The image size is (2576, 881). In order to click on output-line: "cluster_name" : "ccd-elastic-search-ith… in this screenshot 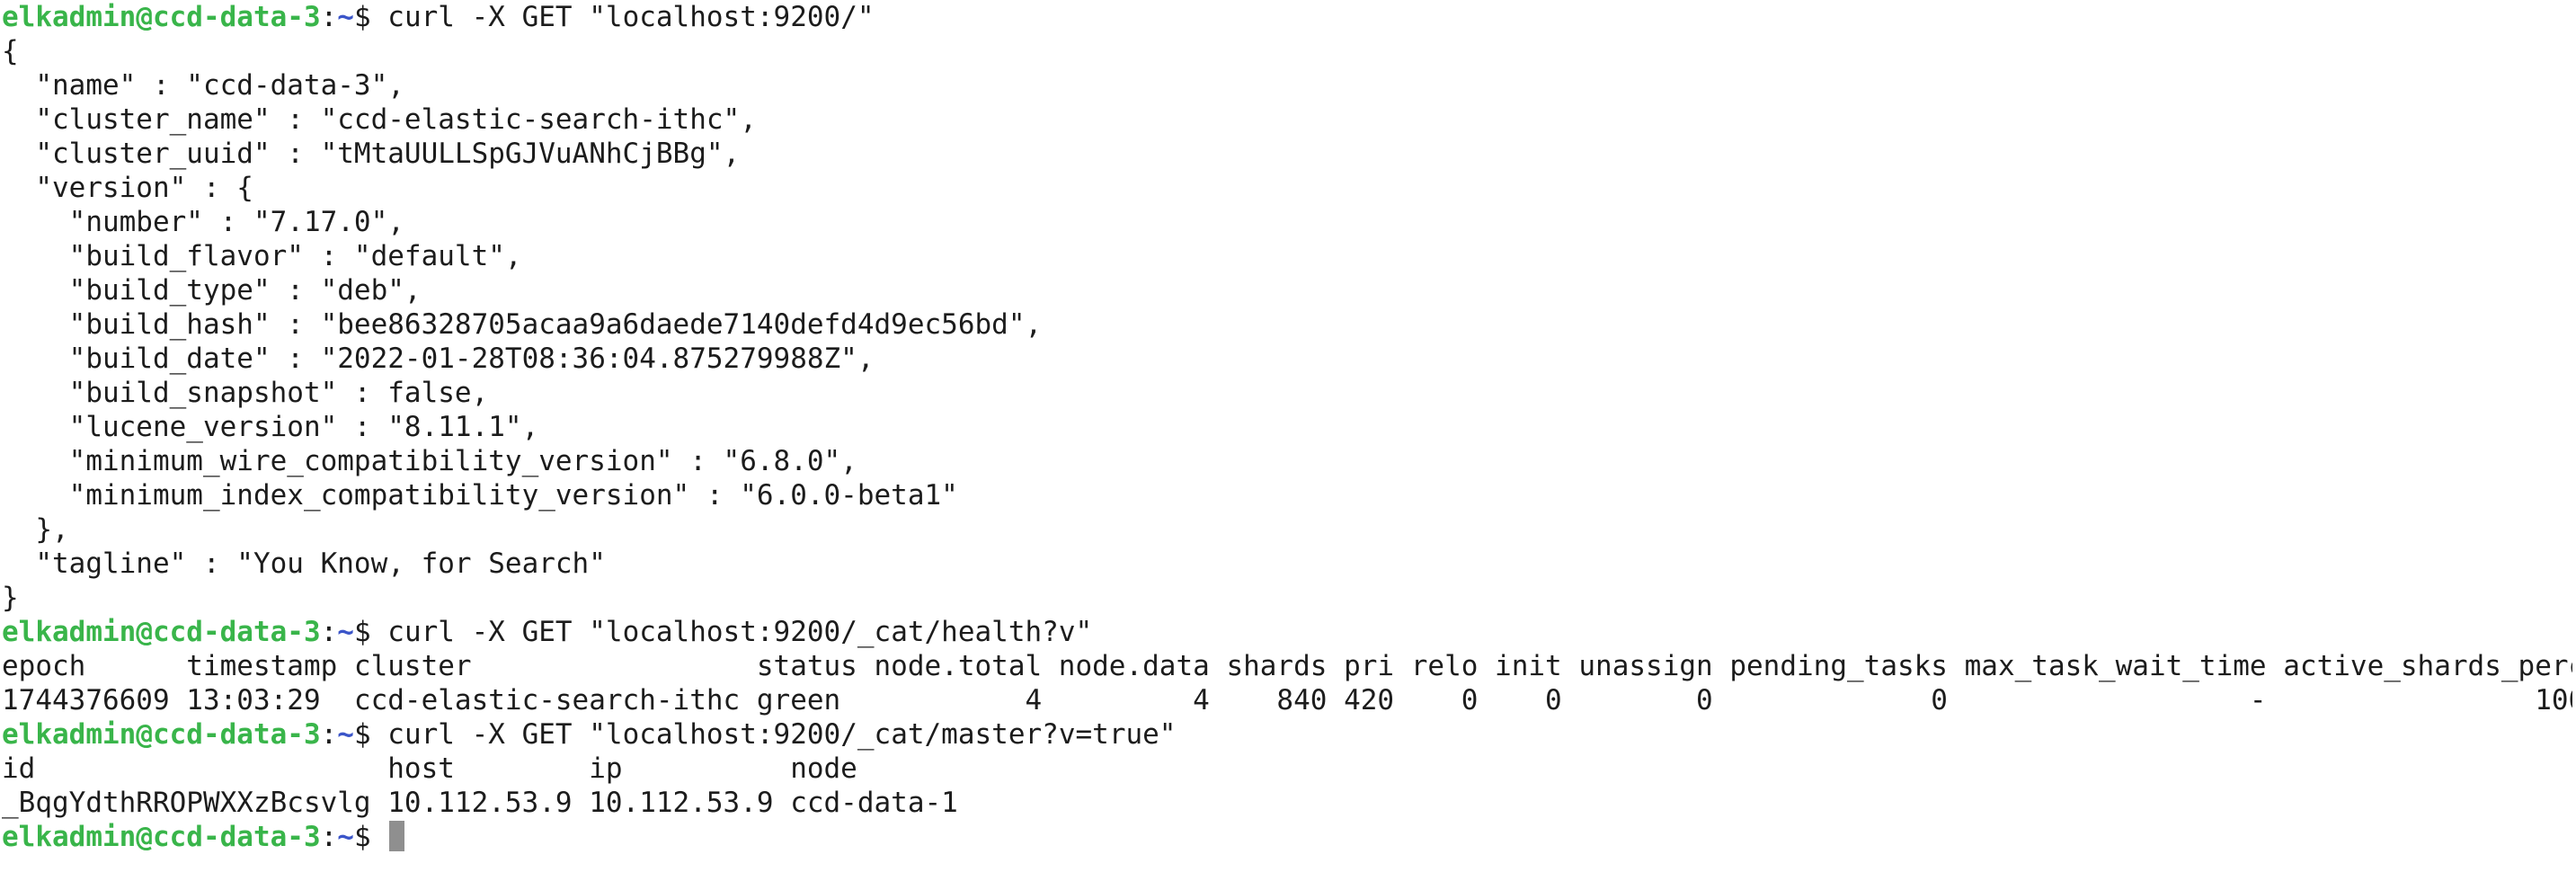, I will do `click(379, 120)`.